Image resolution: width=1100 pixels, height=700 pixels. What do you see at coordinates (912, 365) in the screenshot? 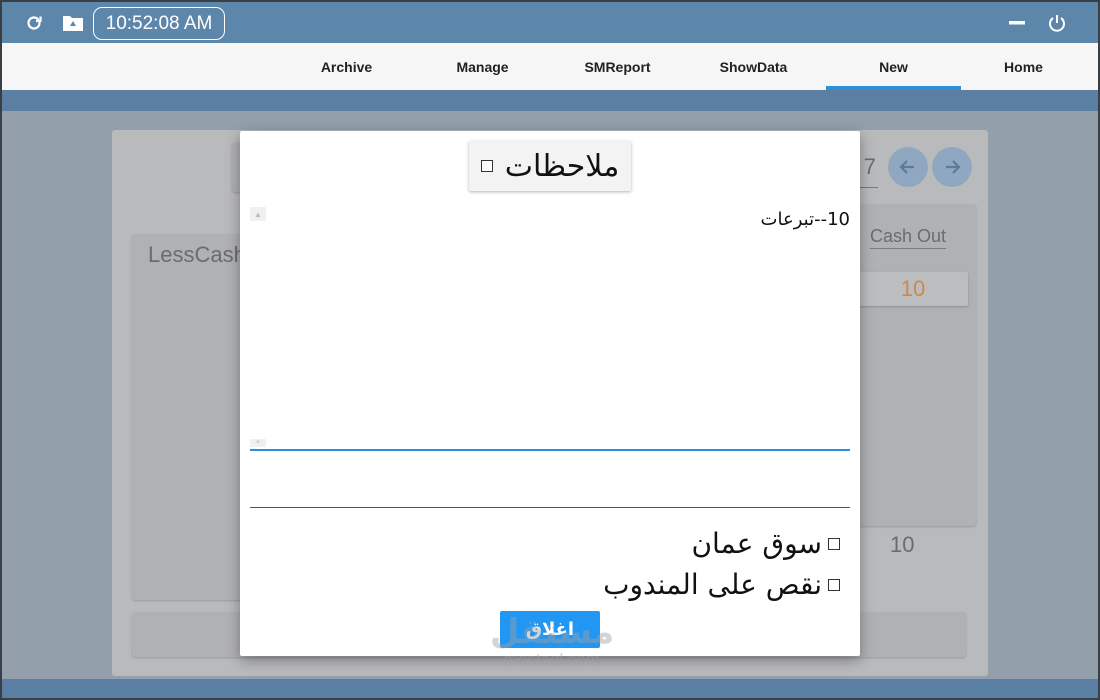
I see `cashout-panel: Cash Out 10` at bounding box center [912, 365].